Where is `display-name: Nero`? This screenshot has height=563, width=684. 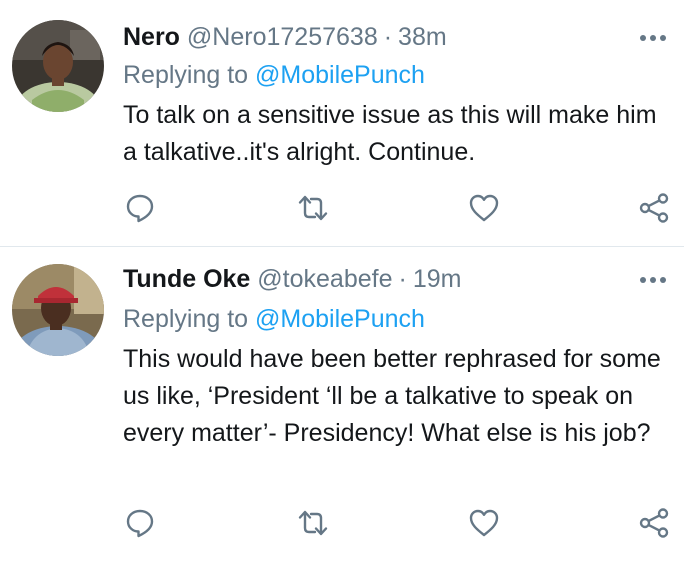 display-name: Nero is located at coordinates (151, 37).